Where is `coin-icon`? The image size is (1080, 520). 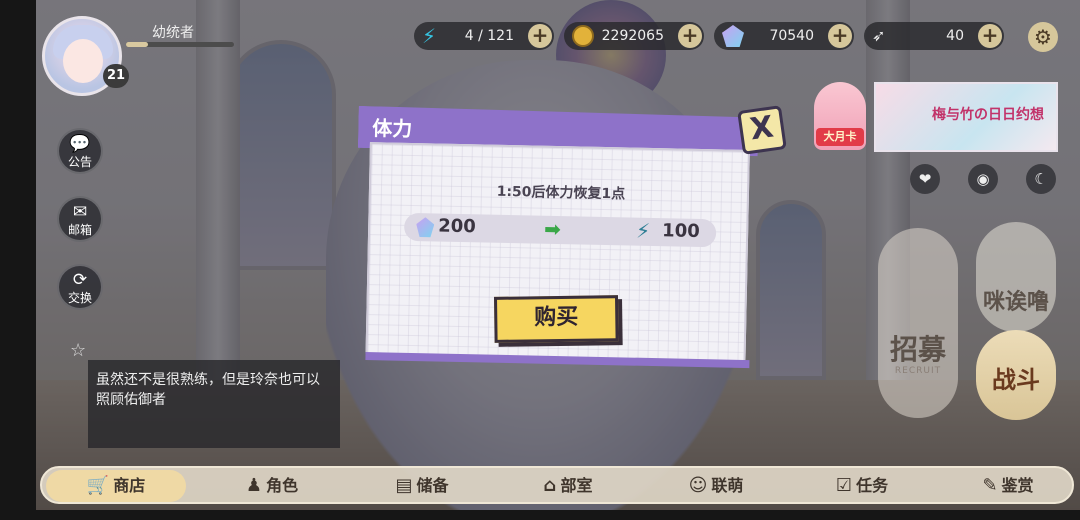 coin-icon is located at coordinates (583, 36).